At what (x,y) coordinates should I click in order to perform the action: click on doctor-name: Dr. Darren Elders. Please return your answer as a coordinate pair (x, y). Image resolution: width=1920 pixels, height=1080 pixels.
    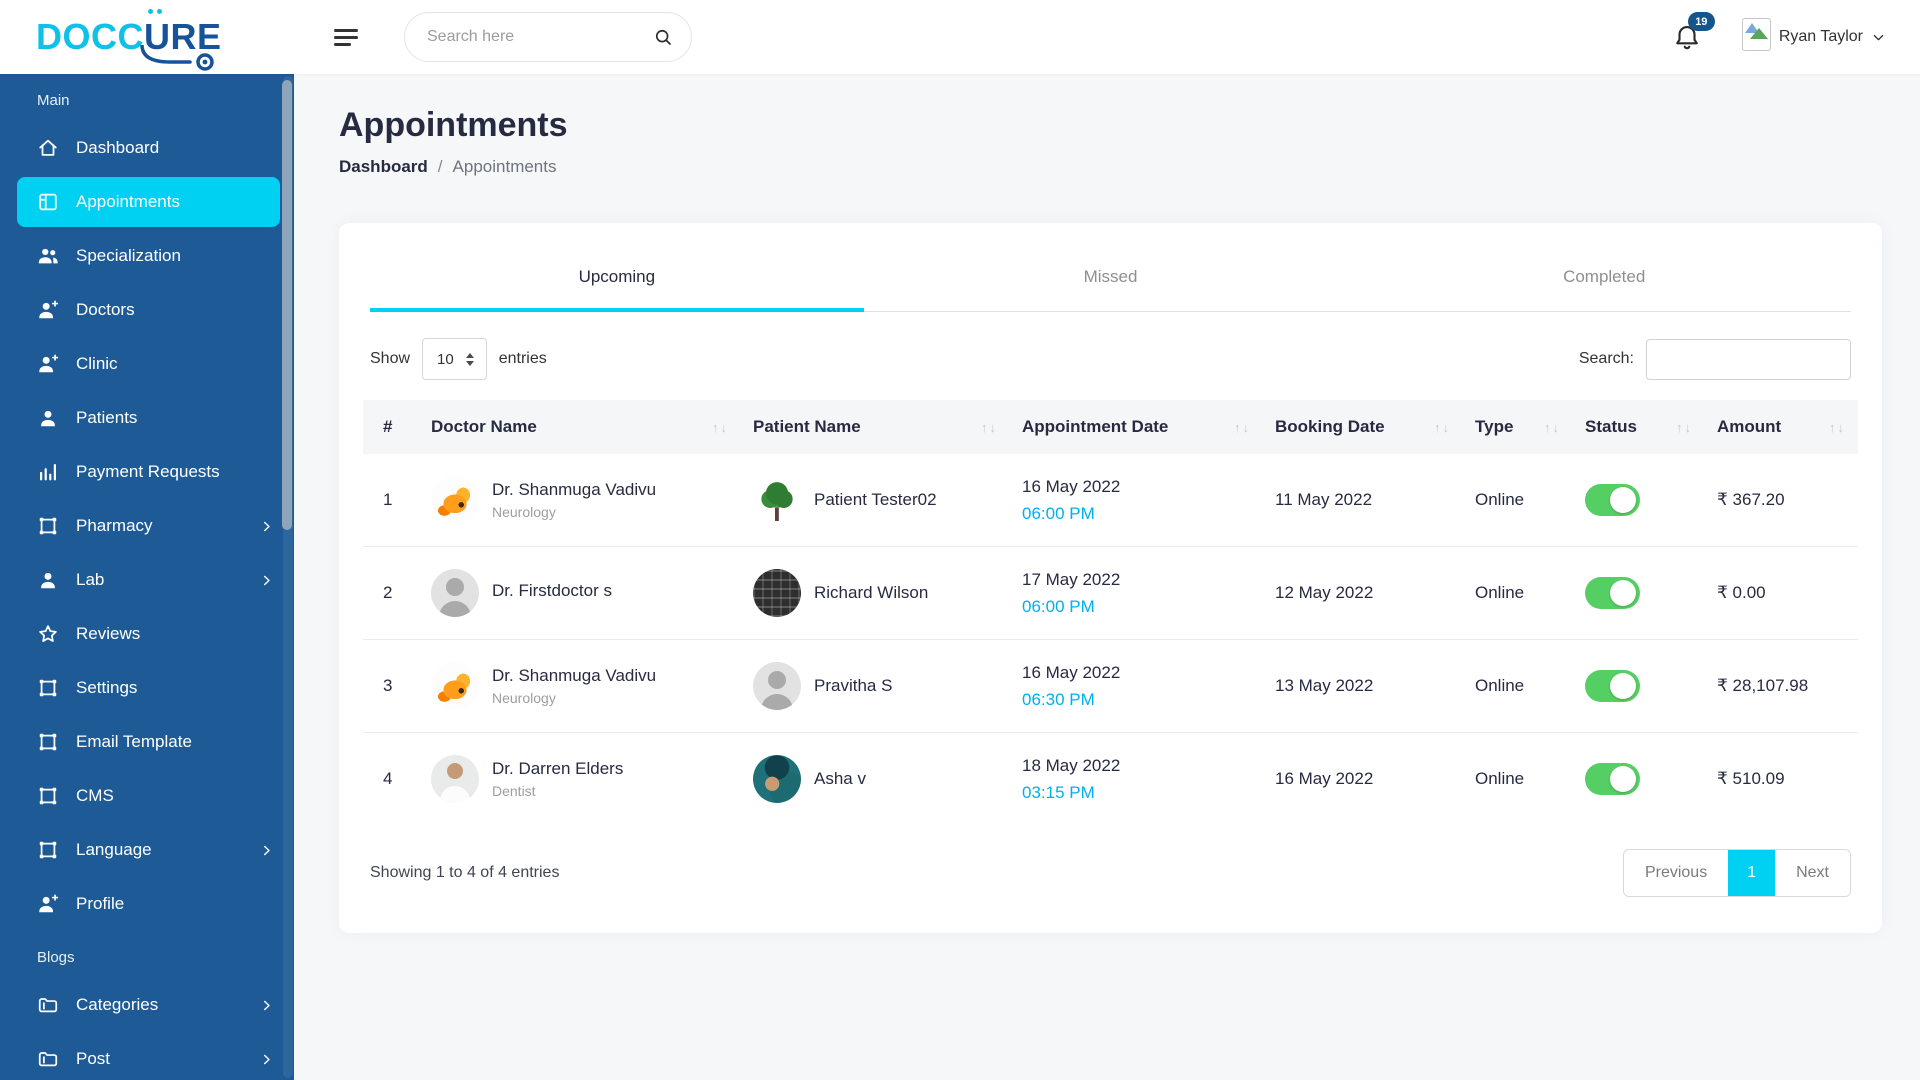
    Looking at the image, I should click on (557, 769).